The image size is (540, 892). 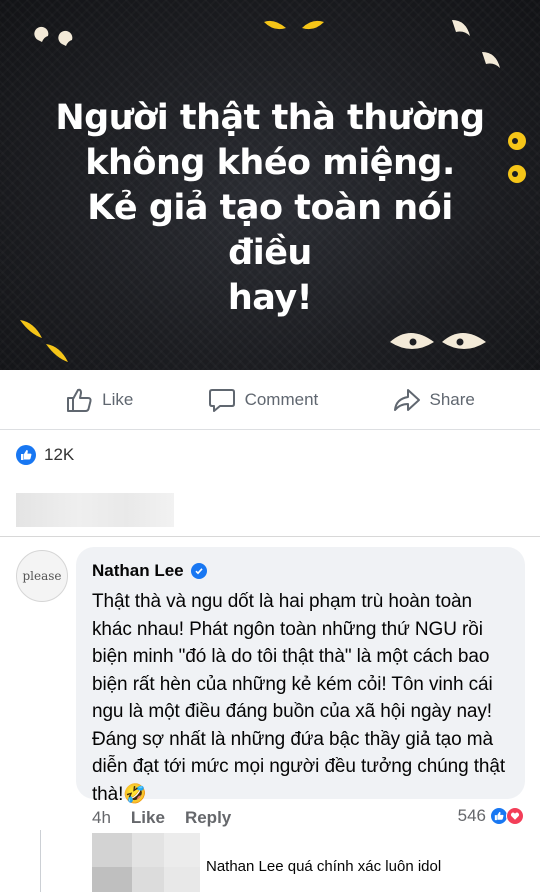 I want to click on banner-line: Kẻ giả tạo toàn nói điều, so click(x=270, y=230).